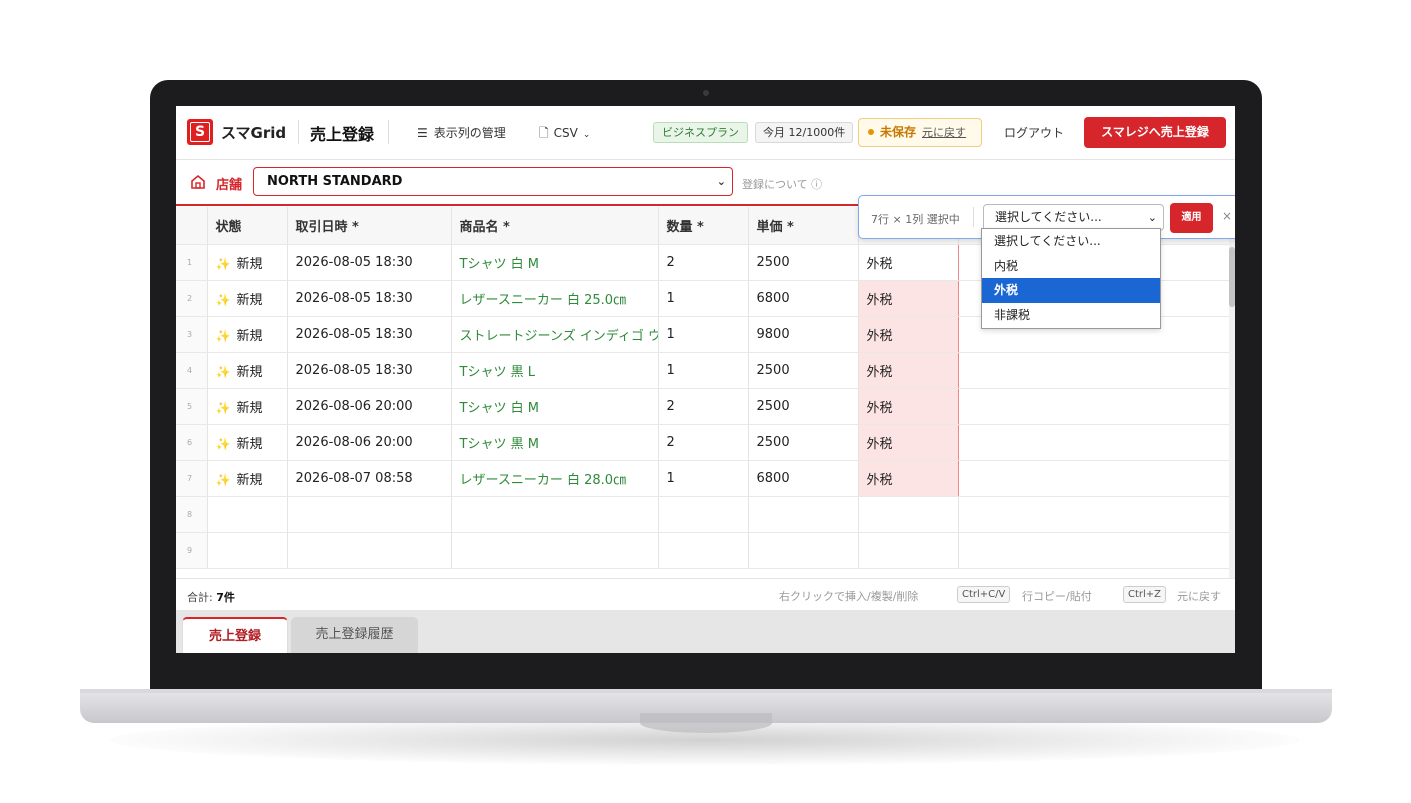 The image size is (1411, 803). What do you see at coordinates (1071, 290) in the screenshot?
I see `dropdown-option-selected: 外税` at bounding box center [1071, 290].